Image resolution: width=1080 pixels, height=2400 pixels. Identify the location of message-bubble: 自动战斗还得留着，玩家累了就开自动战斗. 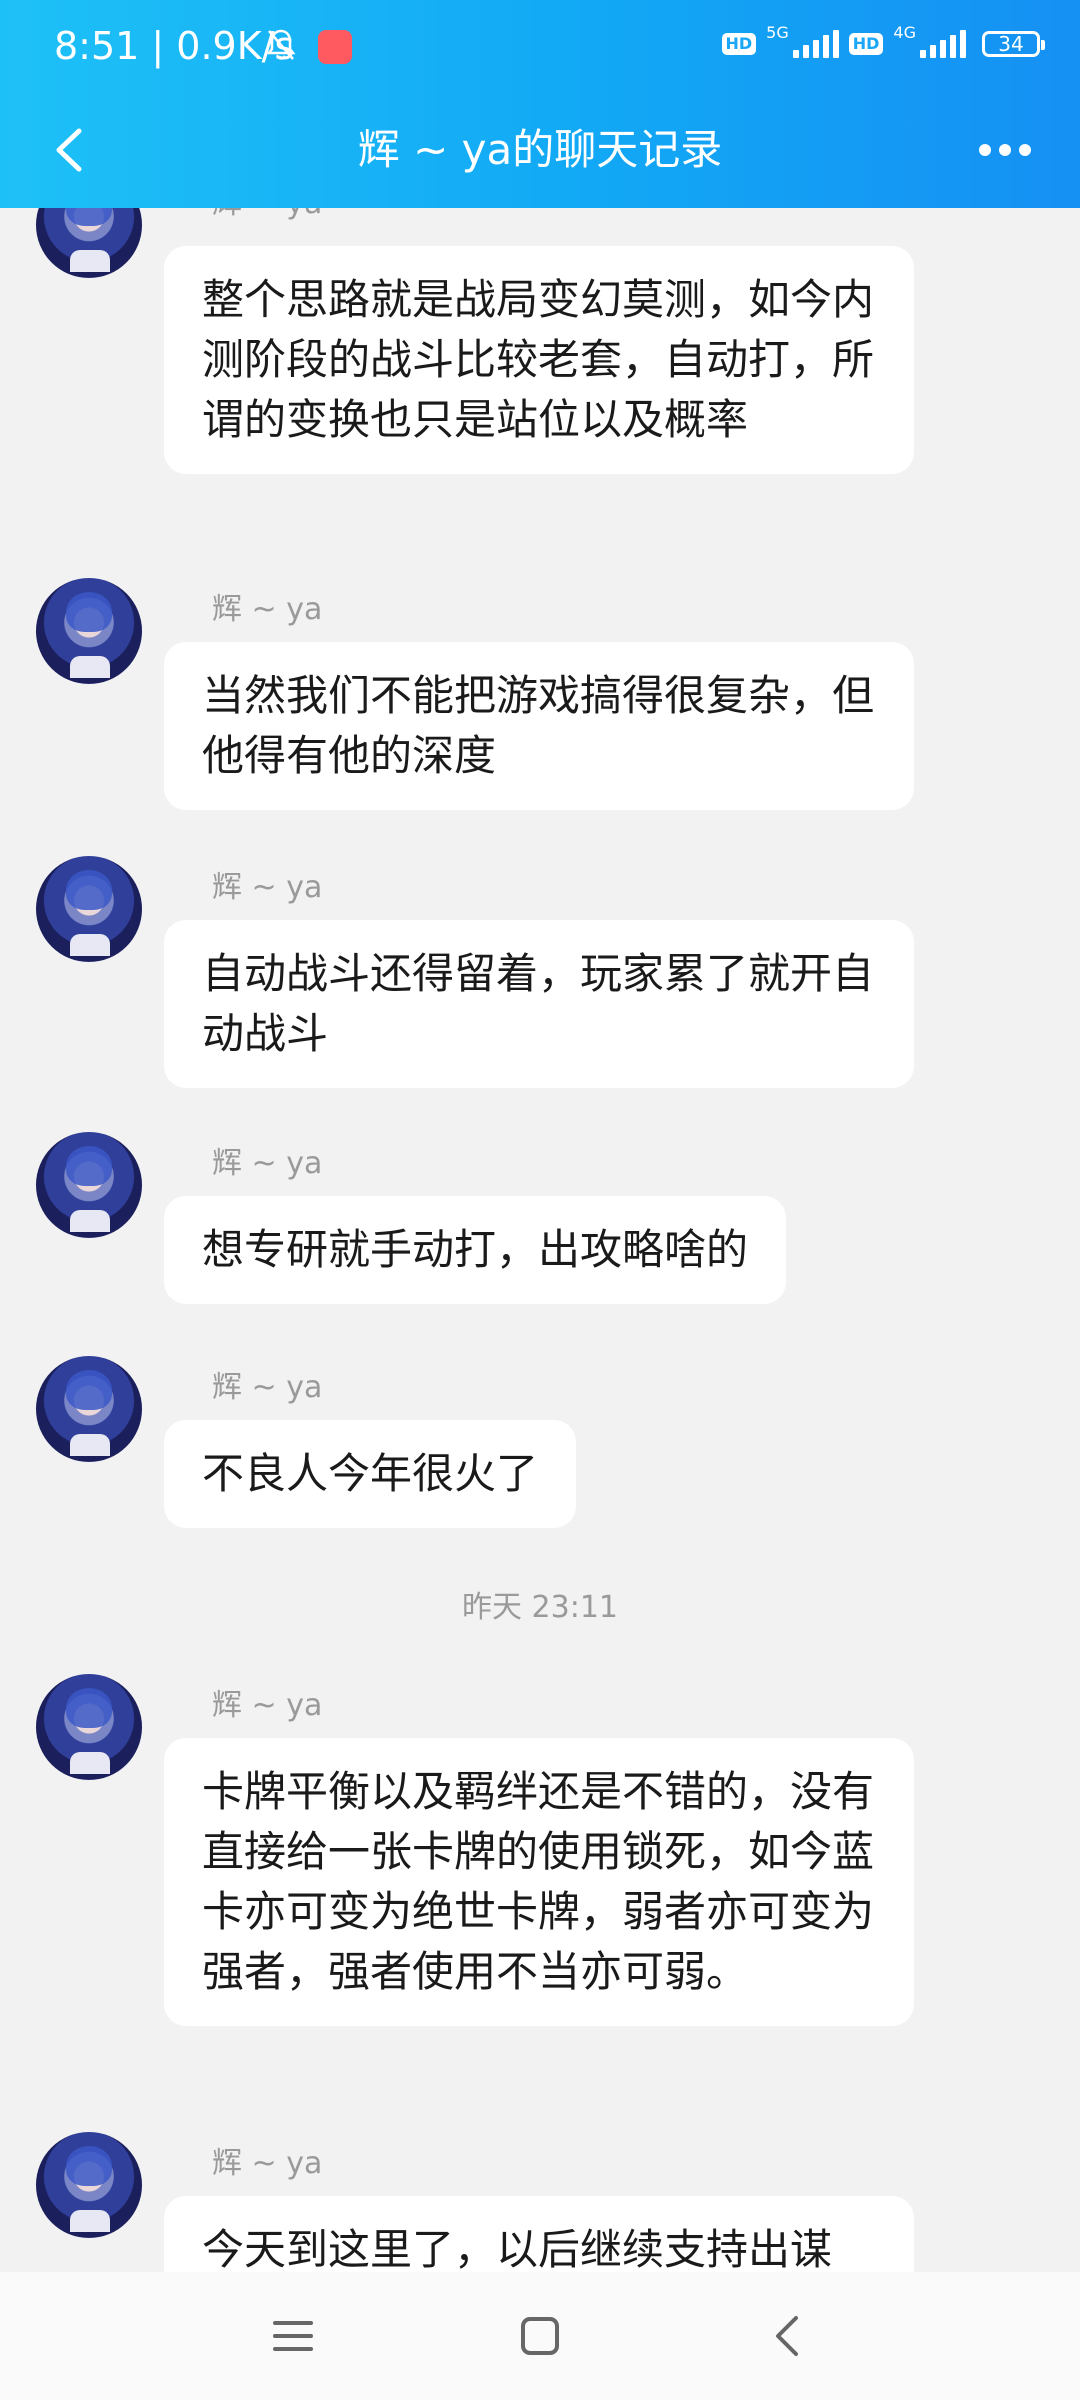
(539, 1004).